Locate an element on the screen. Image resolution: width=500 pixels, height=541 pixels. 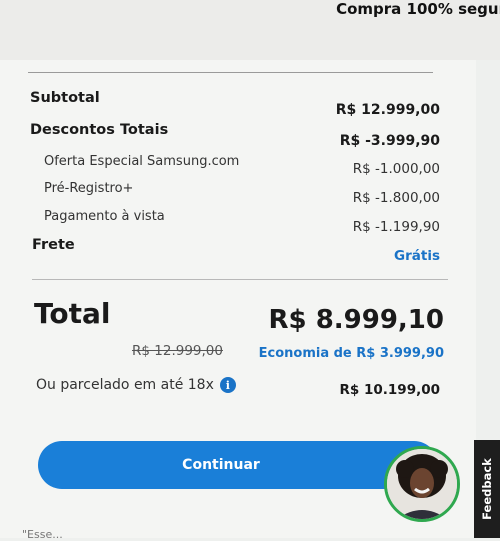
assistant-avatar is located at coordinates (422, 484).